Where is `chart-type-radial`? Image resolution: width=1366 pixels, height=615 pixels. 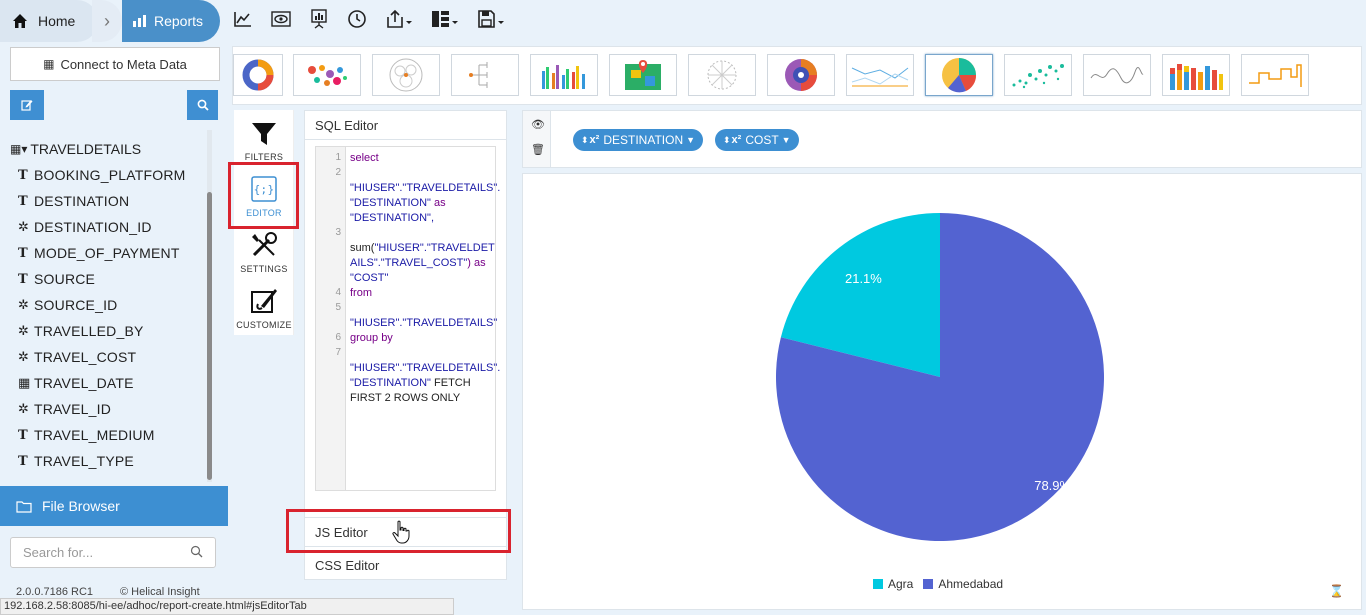
chart-type-radial is located at coordinates (722, 75).